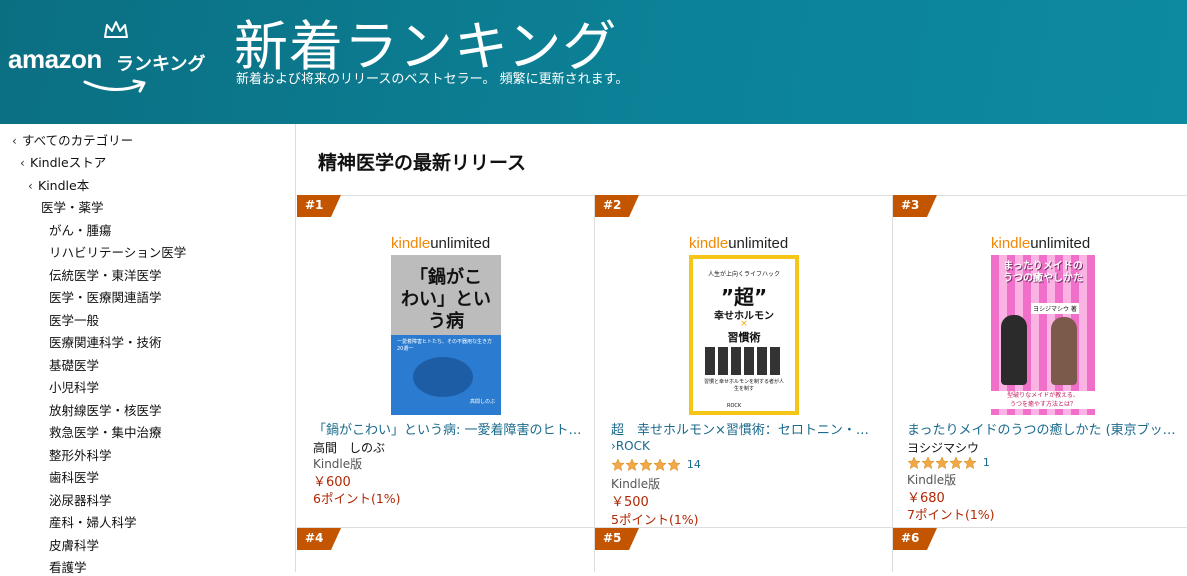 The image size is (1187, 576). What do you see at coordinates (422, 163) in the screenshot?
I see `section-heading: 精神医学の最新リリース` at bounding box center [422, 163].